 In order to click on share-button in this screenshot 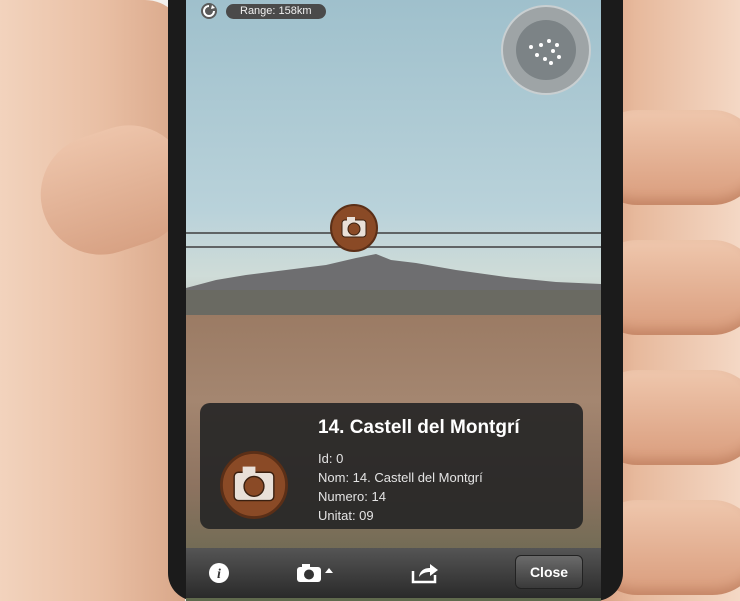, I will do `click(425, 573)`.